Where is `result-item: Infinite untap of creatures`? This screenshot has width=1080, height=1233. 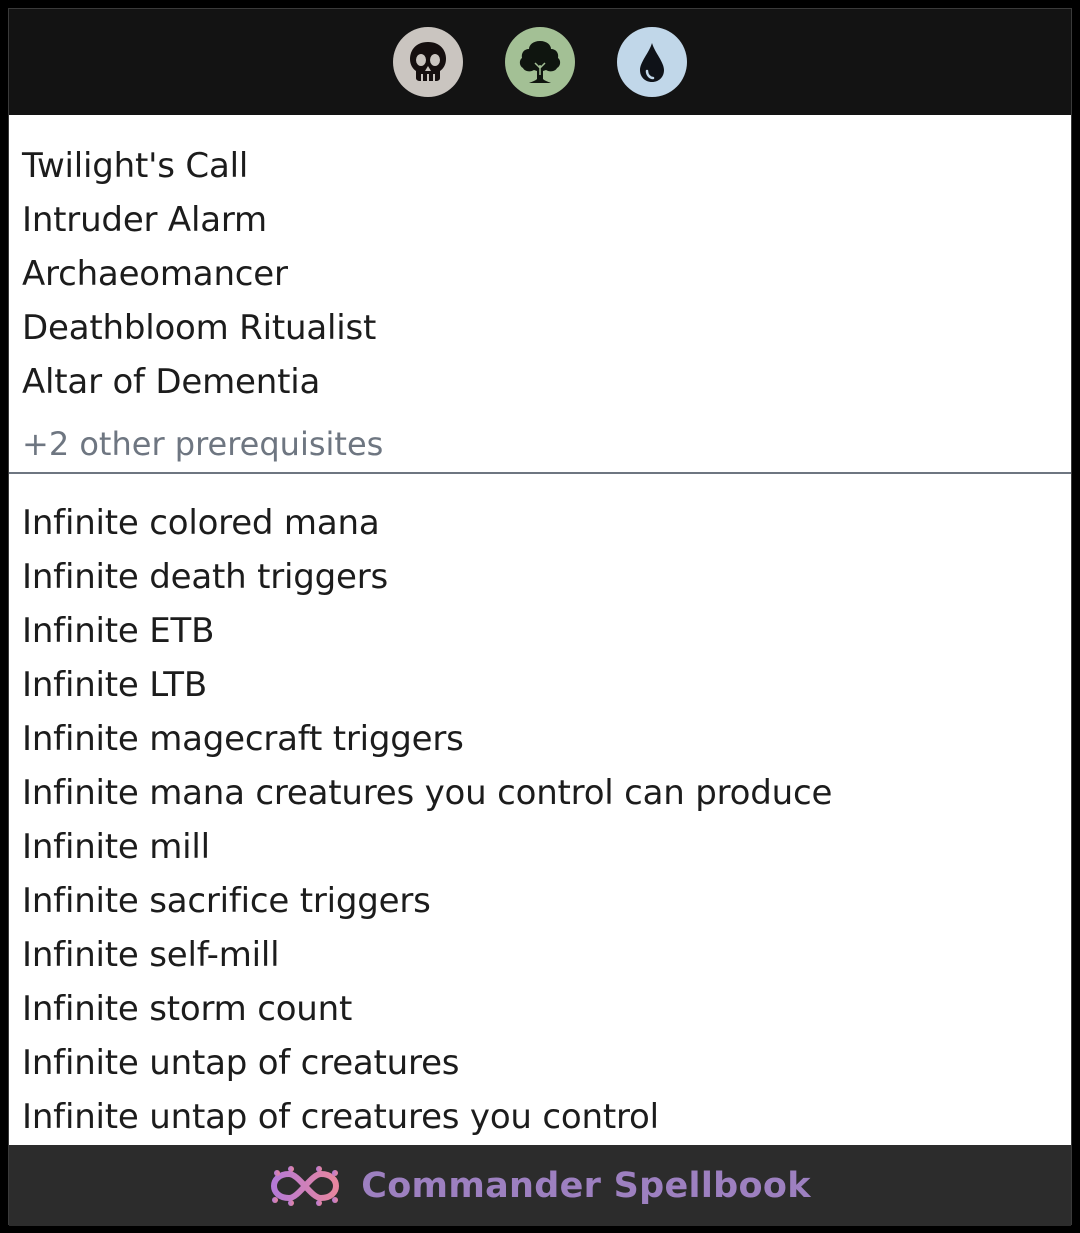 result-item: Infinite untap of creatures is located at coordinates (241, 1063).